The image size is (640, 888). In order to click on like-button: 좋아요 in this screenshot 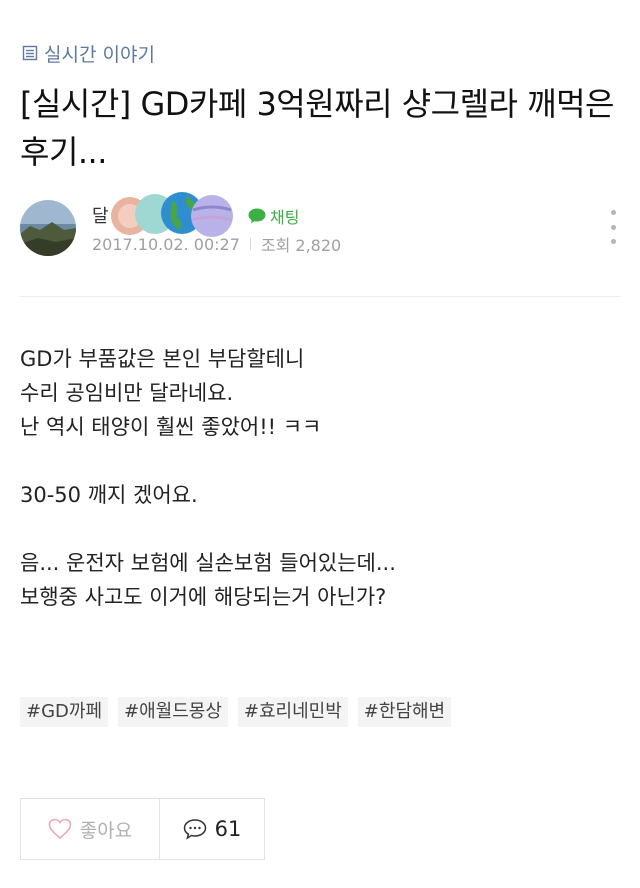, I will do `click(90, 829)`.